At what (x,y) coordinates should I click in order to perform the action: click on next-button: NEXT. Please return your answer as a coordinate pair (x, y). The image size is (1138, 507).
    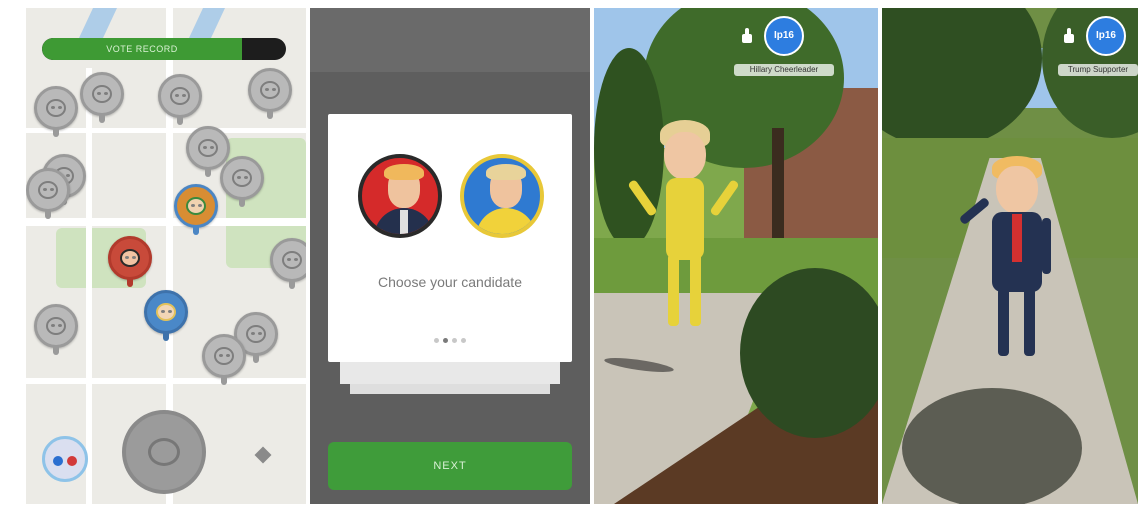
    Looking at the image, I should click on (450, 466).